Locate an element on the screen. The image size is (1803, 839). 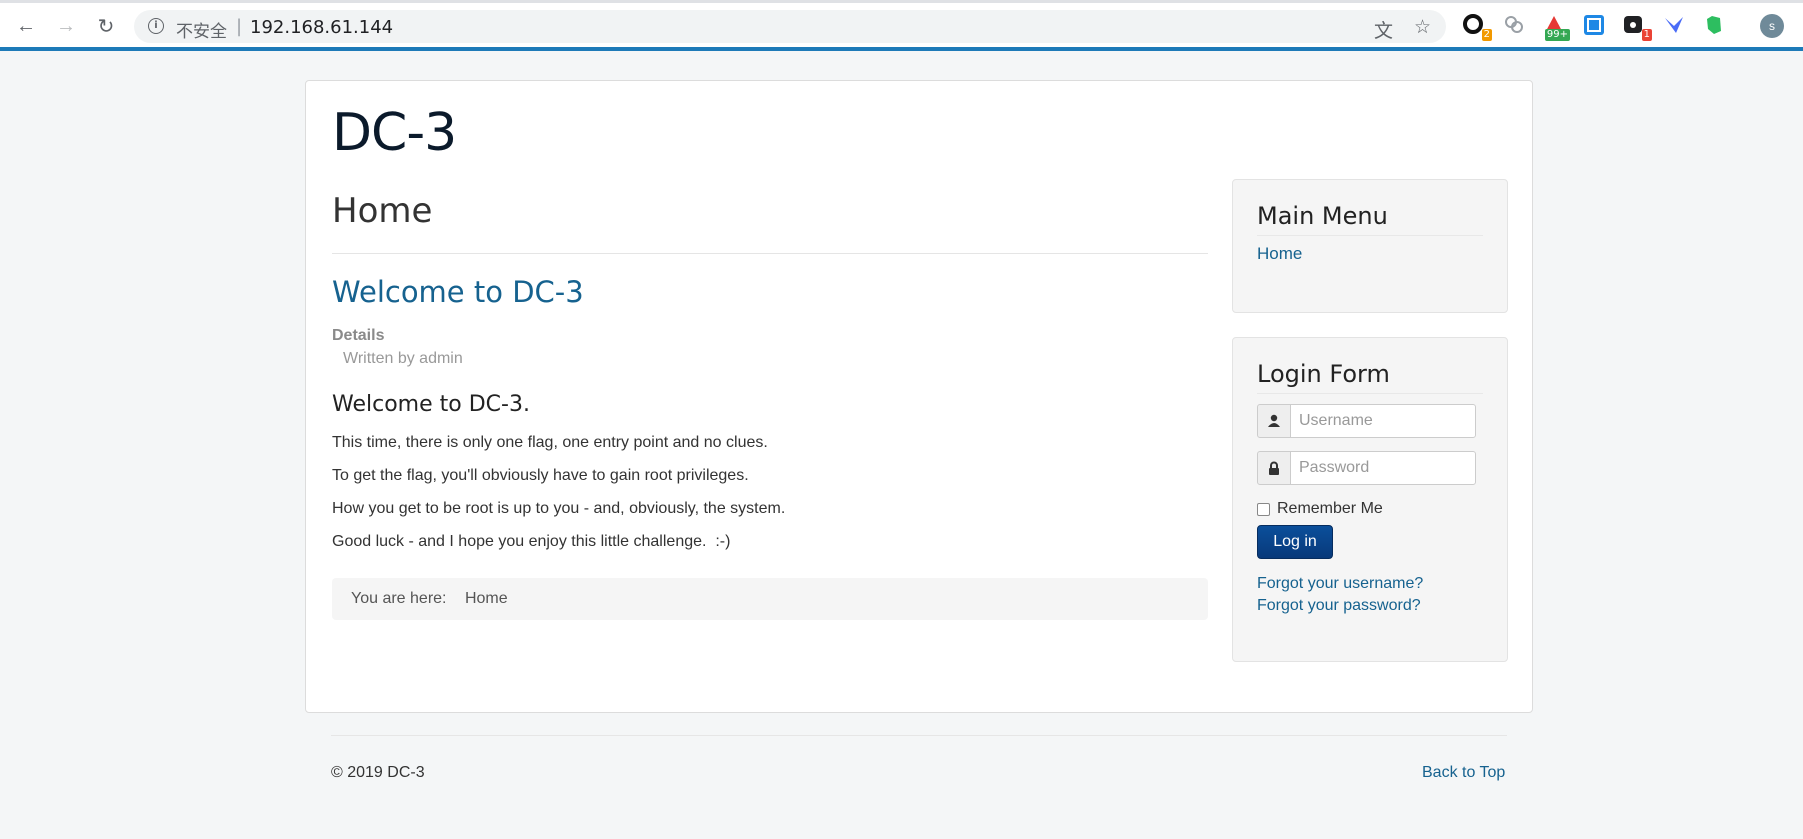
article-title-link: Welcome to DC-3 is located at coordinates (458, 292).